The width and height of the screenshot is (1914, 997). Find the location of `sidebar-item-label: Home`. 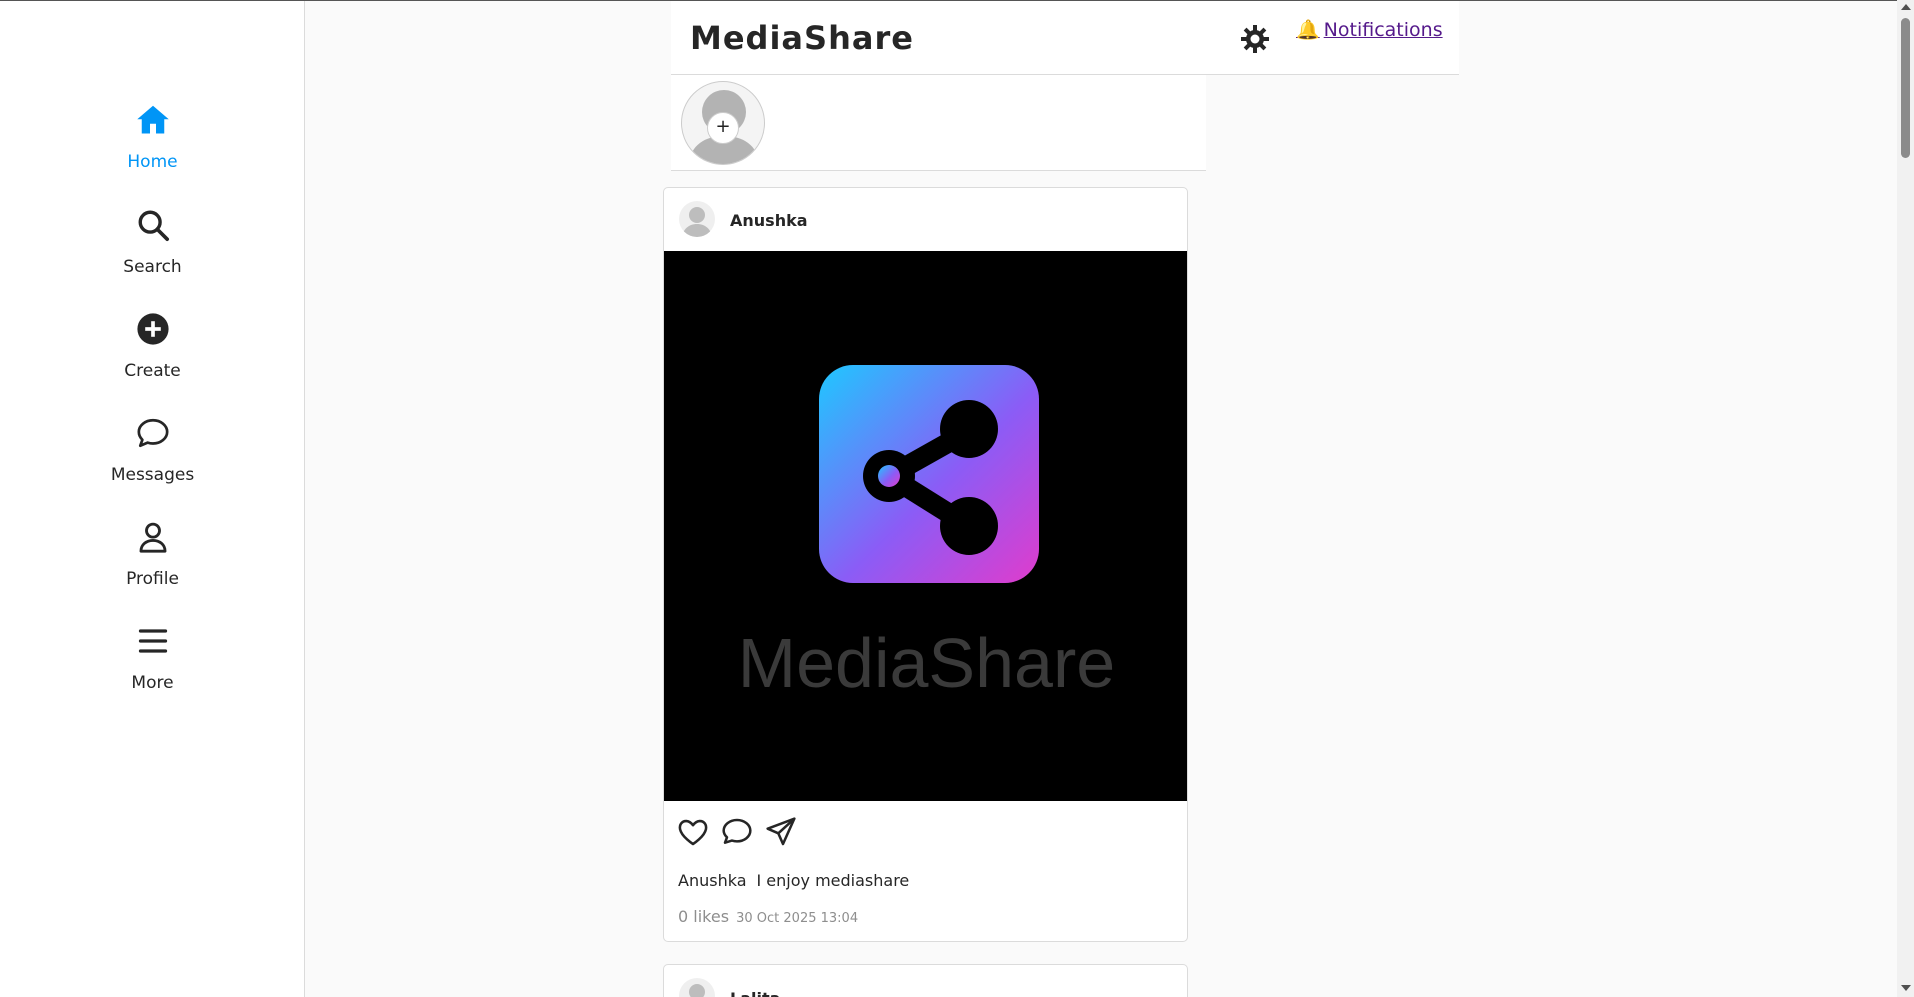

sidebar-item-label: Home is located at coordinates (152, 162).